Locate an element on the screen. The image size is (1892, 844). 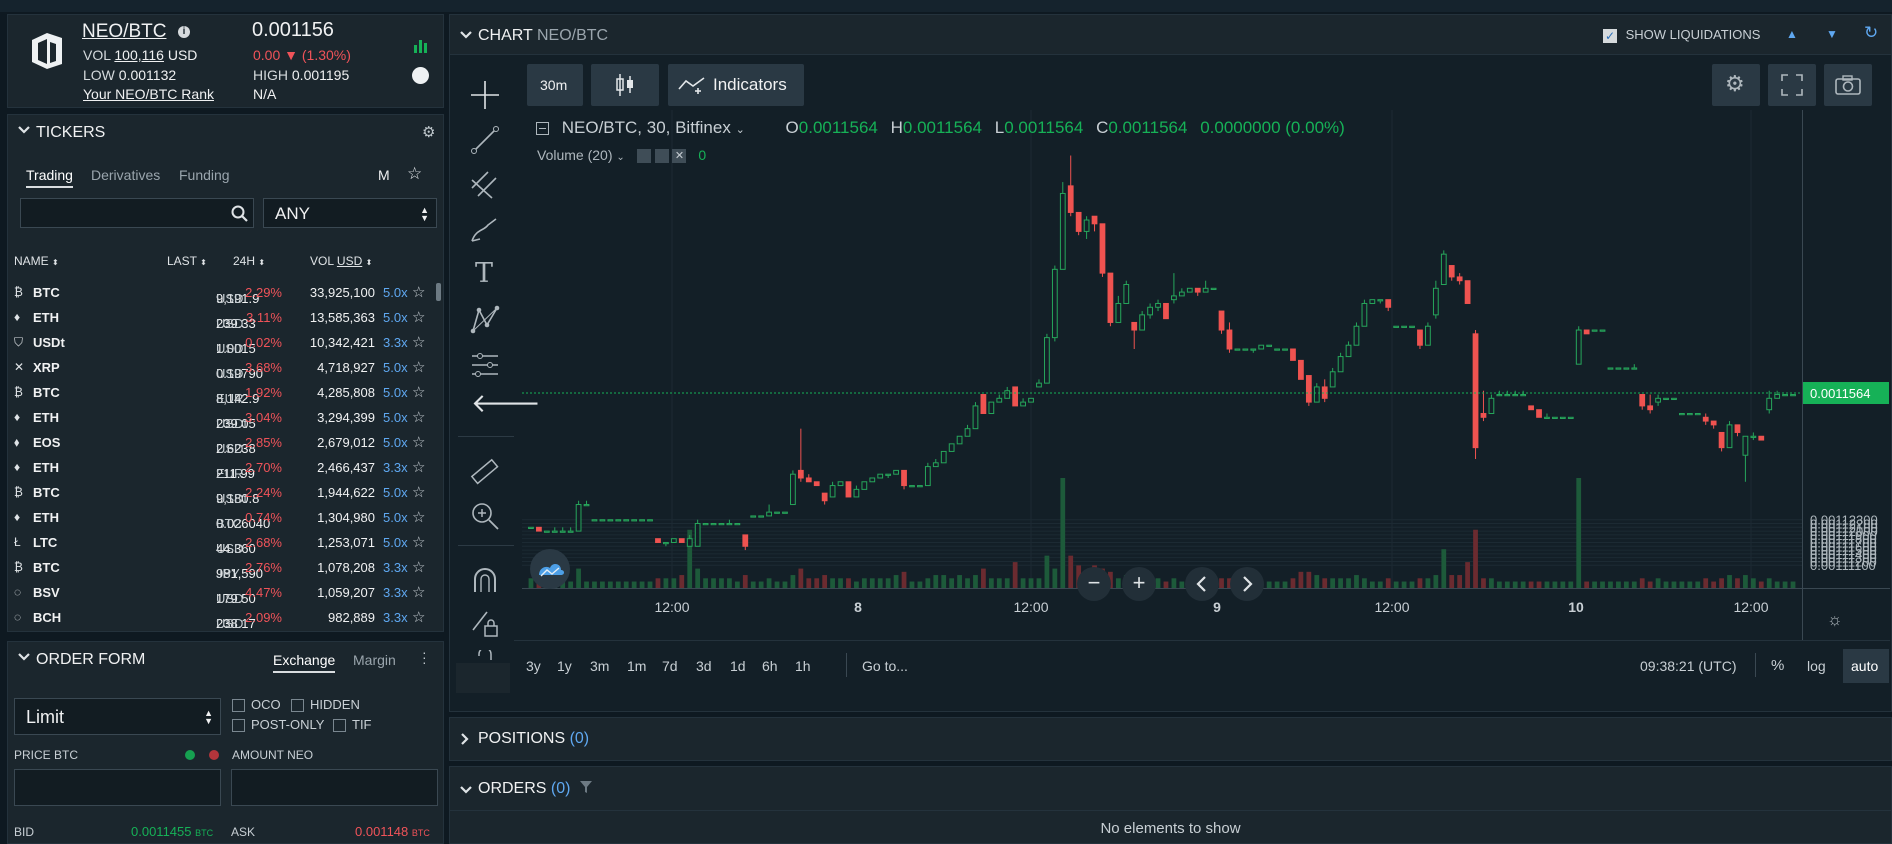
info-icon: i is located at coordinates (184, 32).